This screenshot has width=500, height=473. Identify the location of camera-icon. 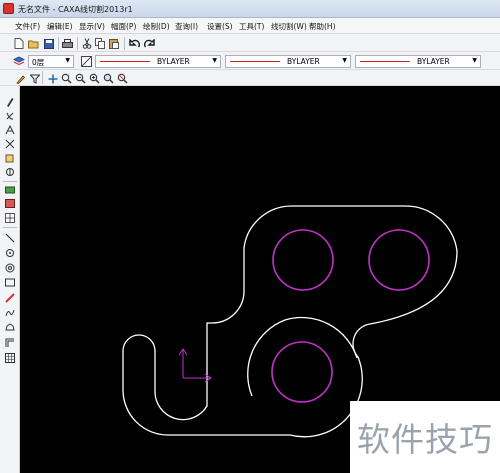
(10, 189).